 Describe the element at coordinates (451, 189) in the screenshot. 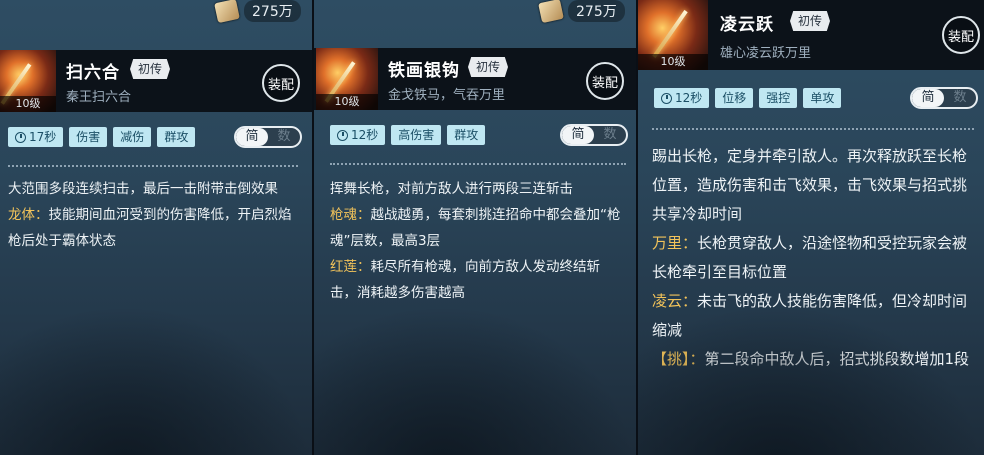

I see `description-intro: 挥舞长枪，对前方敌人进行两段三连斩击` at that location.